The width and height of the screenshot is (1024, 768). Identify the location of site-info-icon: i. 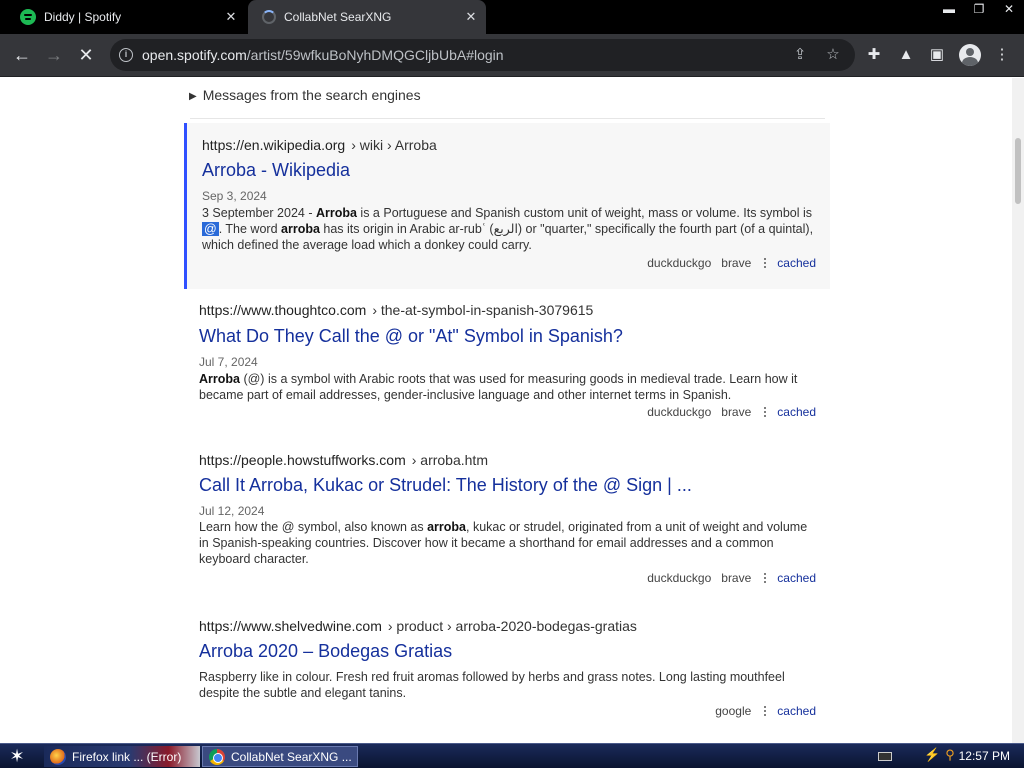
(126, 55).